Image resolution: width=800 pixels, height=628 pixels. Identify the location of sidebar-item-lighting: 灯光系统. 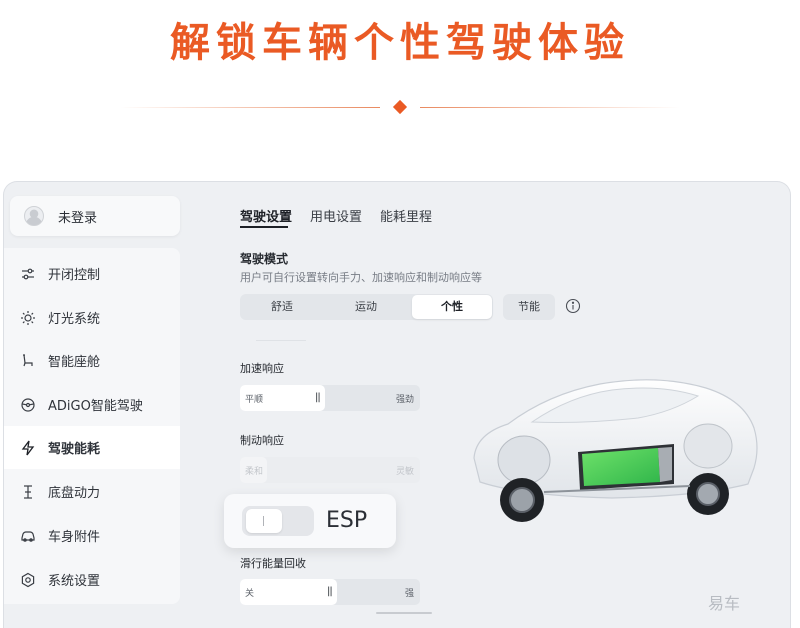
(92, 317).